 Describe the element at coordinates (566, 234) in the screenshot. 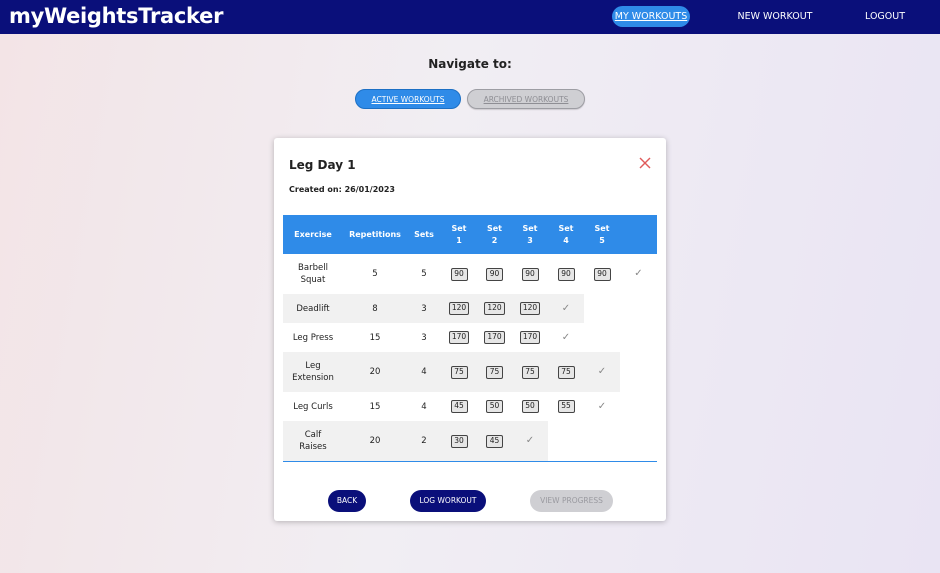

I see `column-header: Set 4` at that location.